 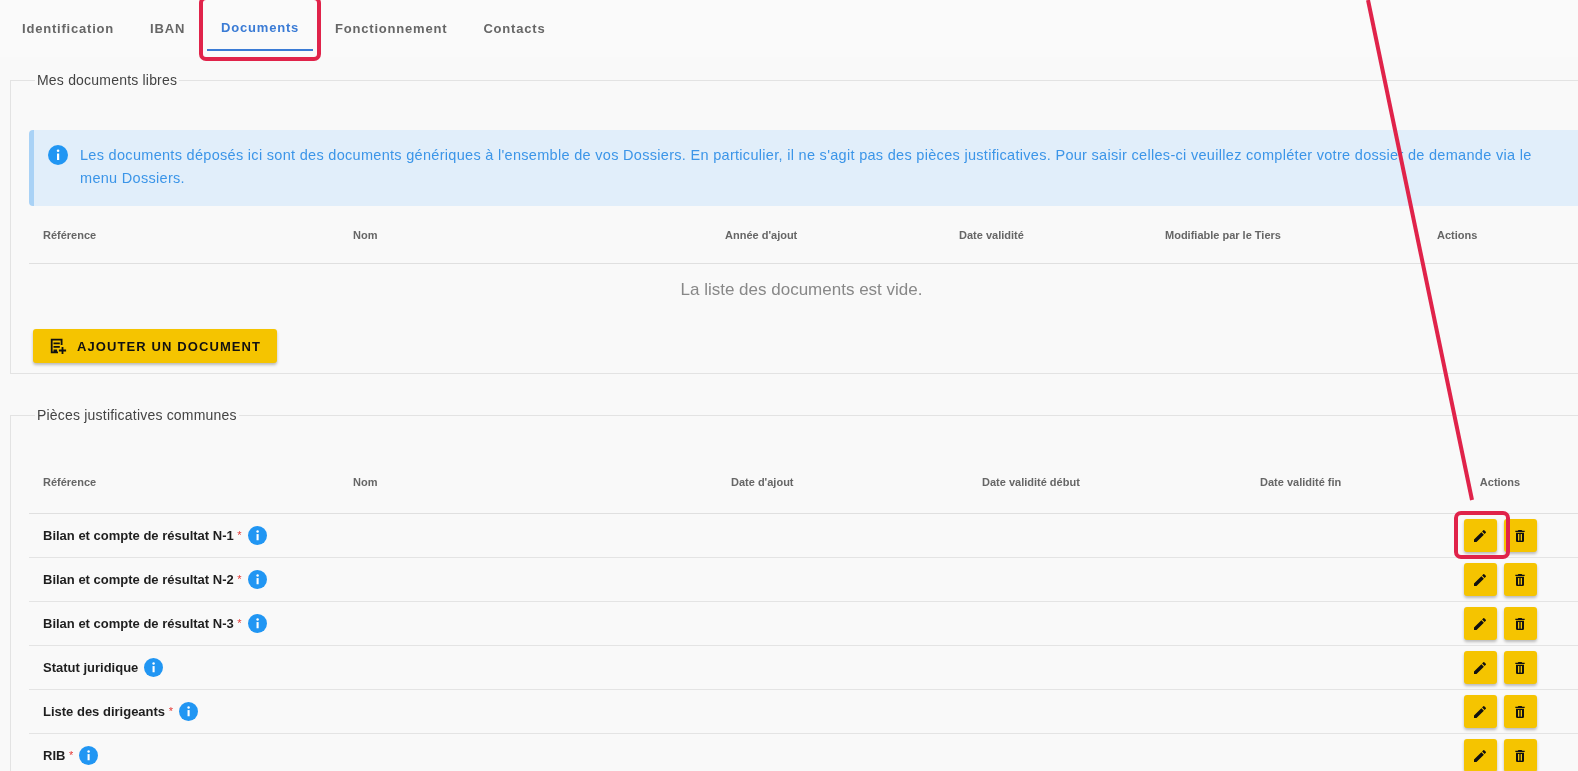 What do you see at coordinates (260, 28) in the screenshot?
I see `tab: Documents` at bounding box center [260, 28].